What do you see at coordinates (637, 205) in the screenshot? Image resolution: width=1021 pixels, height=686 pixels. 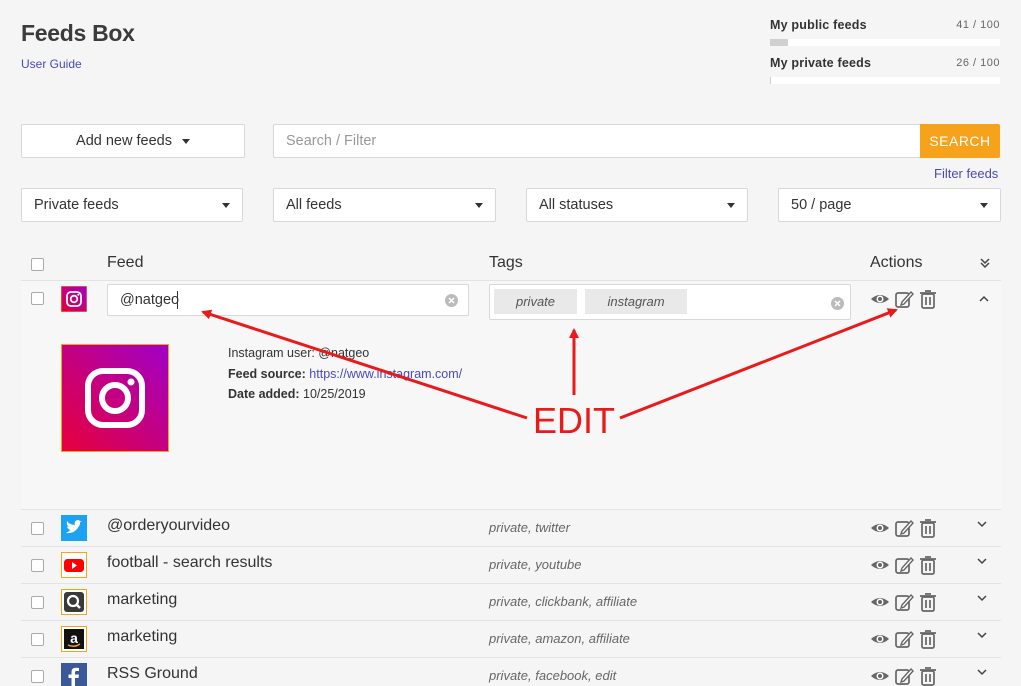 I see `status-select: All statuses` at bounding box center [637, 205].